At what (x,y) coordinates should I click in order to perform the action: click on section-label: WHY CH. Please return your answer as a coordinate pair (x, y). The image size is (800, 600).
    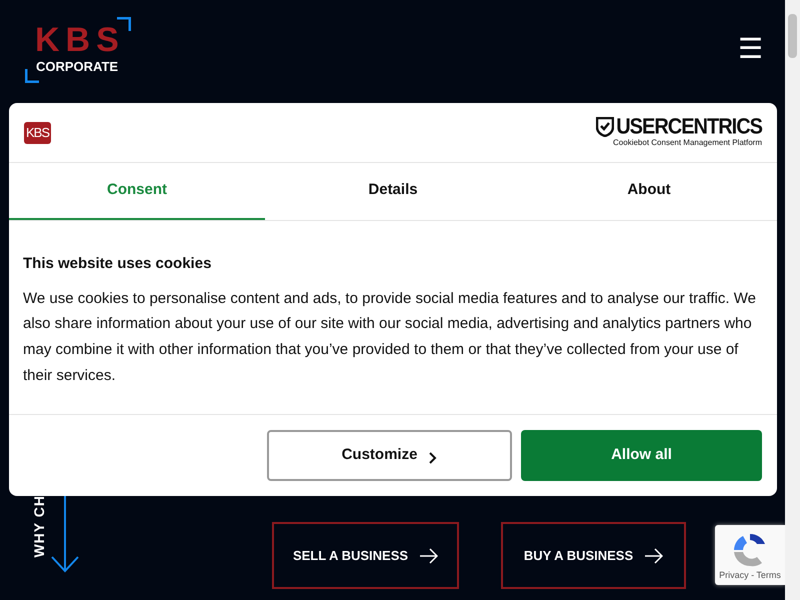
    Looking at the image, I should click on (39, 526).